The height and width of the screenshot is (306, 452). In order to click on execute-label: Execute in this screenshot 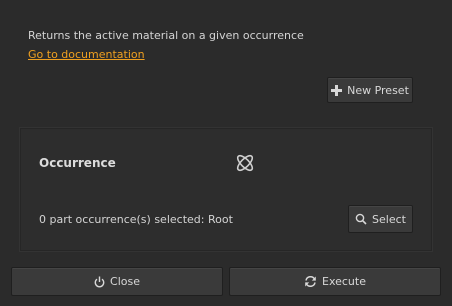, I will do `click(344, 281)`.